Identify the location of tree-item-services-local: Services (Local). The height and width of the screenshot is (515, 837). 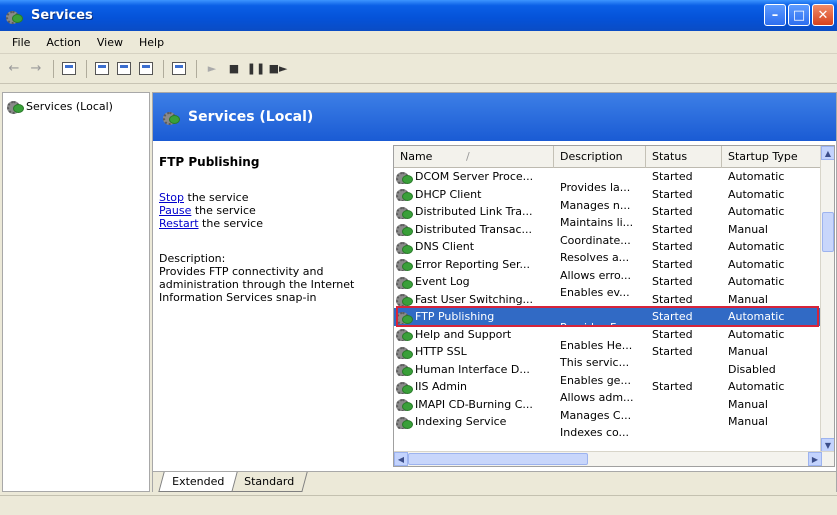
(60, 106).